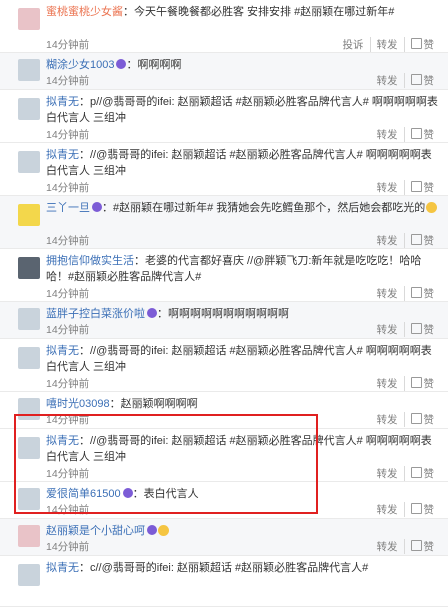 This screenshot has height=607, width=448. What do you see at coordinates (224, 581) in the screenshot?
I see `comment-item: 拟青无：c//@翡哥哥的ifei: 赵丽颖超话 #赵丽颖必胜客品牌代言人#` at bounding box center [224, 581].